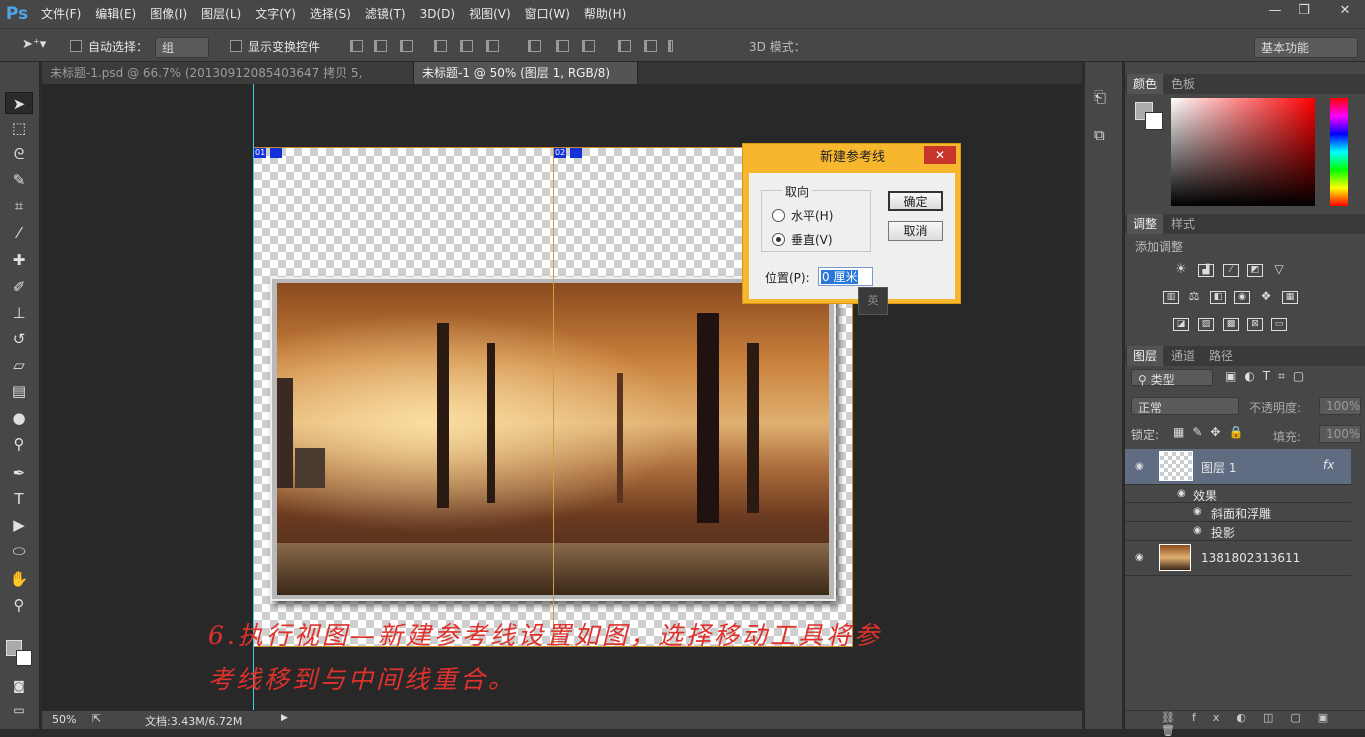  I want to click on layer-filter-icons: ▣◐T⌗▢, so click(1268, 376).